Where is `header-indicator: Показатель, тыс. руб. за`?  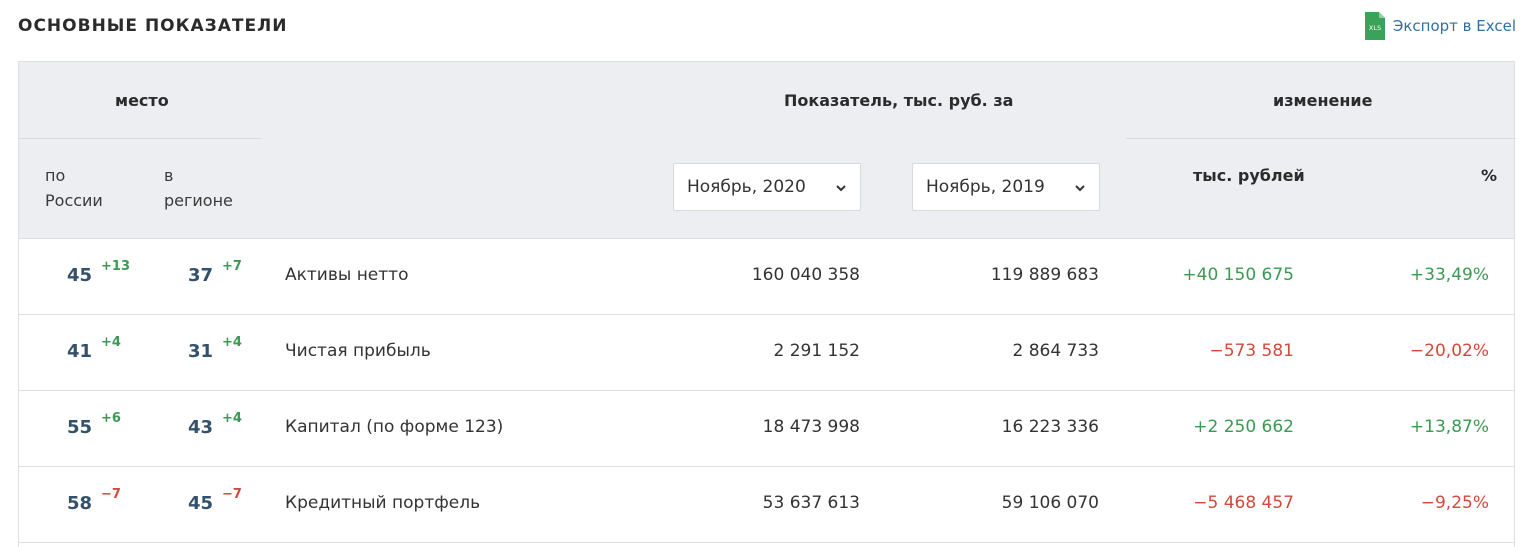
header-indicator: Показатель, тыс. руб. за is located at coordinates (899, 100).